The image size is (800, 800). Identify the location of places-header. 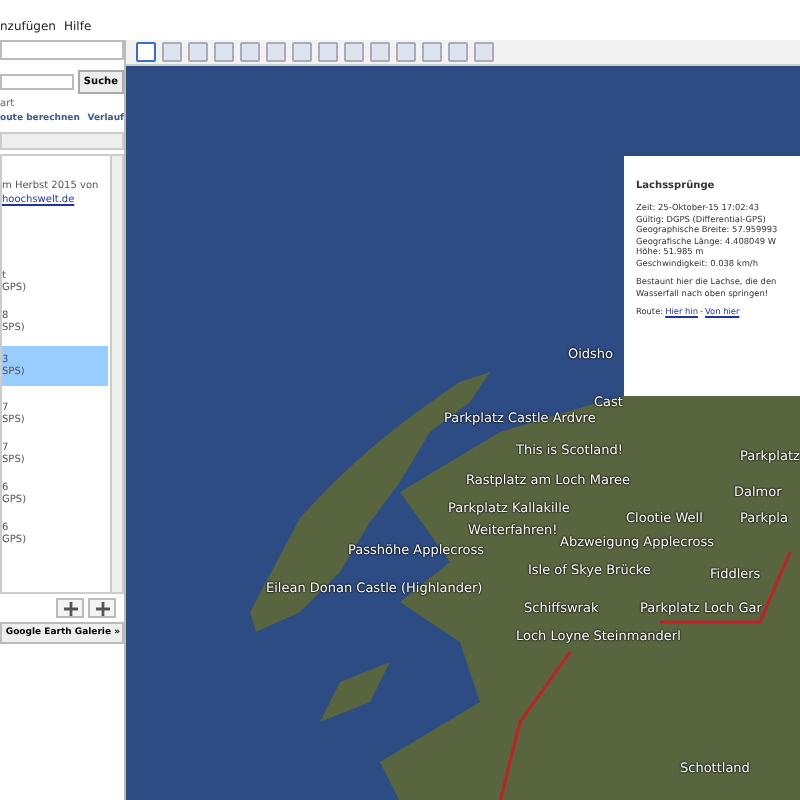
(62, 141).